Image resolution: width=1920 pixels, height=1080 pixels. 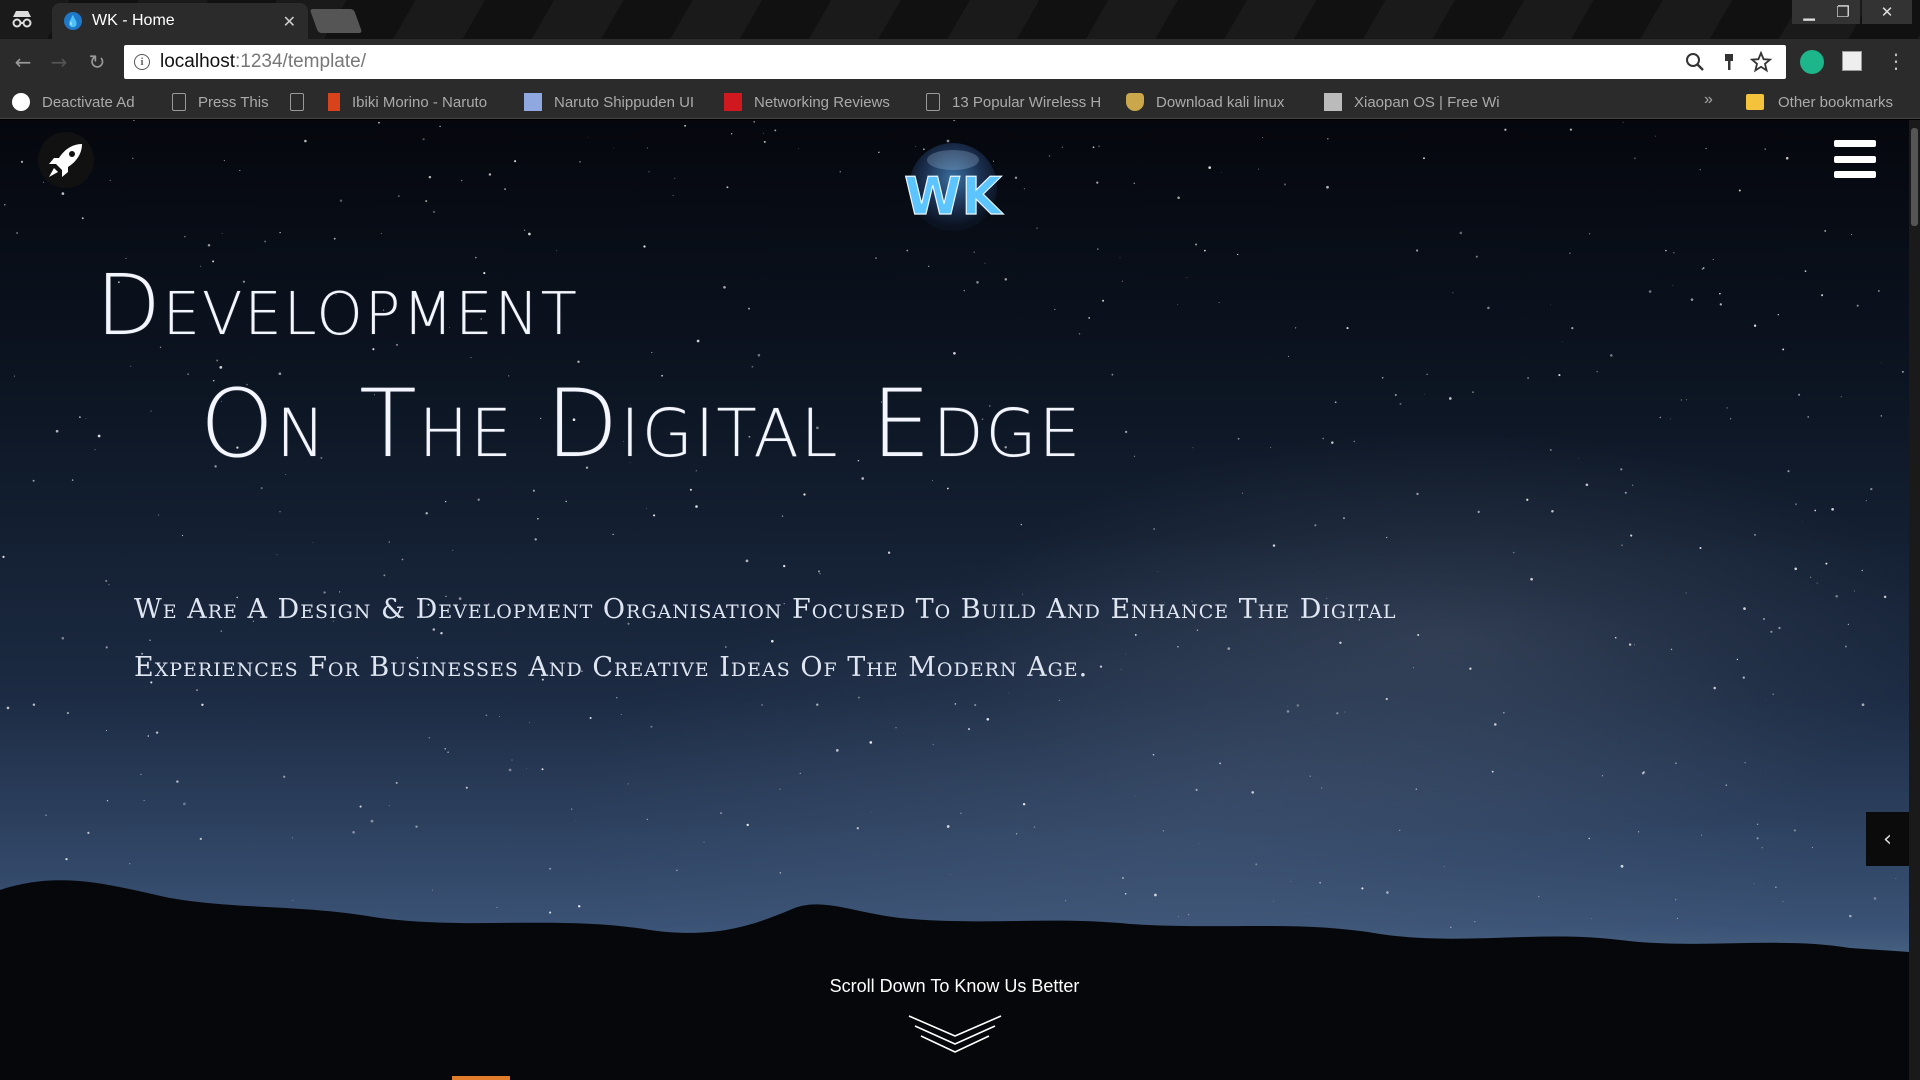 What do you see at coordinates (1852, 61) in the screenshot?
I see `extension-image-icon` at bounding box center [1852, 61].